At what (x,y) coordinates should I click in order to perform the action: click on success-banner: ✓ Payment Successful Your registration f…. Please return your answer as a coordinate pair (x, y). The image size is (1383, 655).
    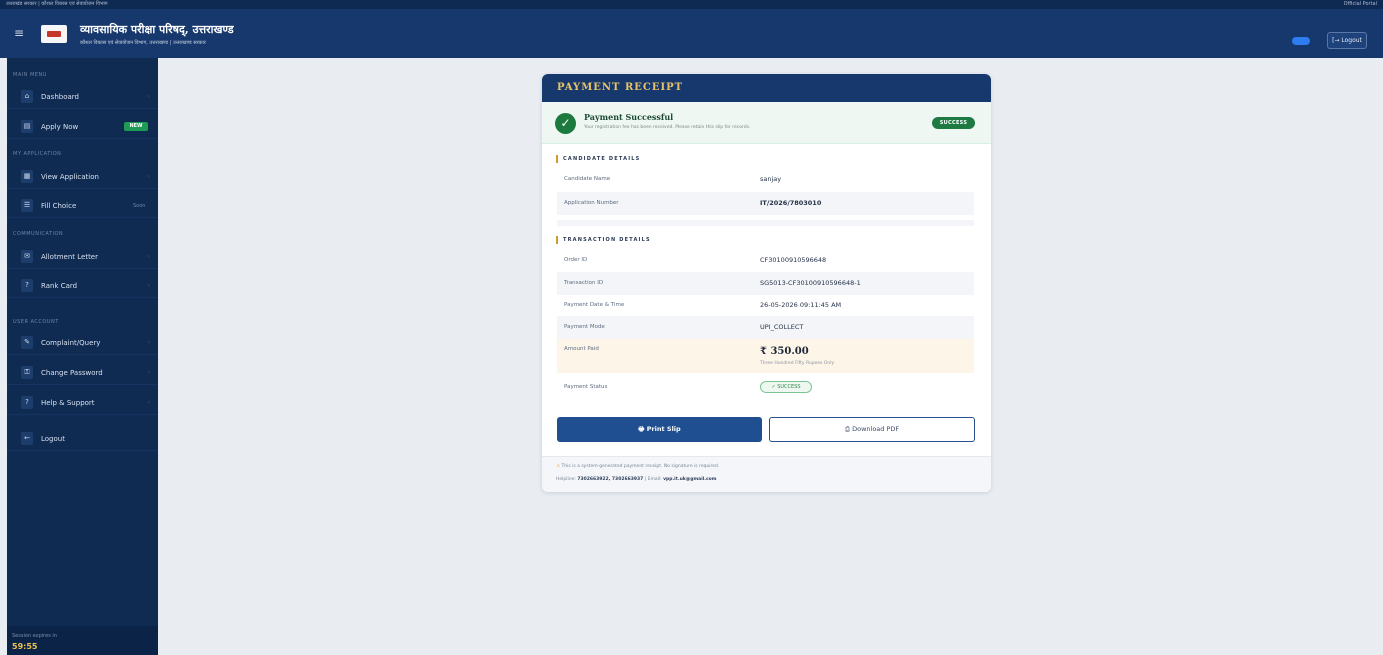
    Looking at the image, I should click on (766, 123).